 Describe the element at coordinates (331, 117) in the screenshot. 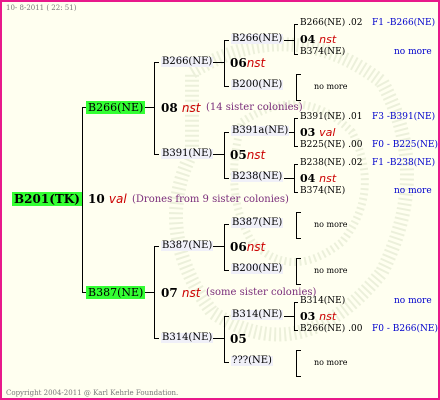

I see `url-left-queen: B391(NE) .01` at that location.